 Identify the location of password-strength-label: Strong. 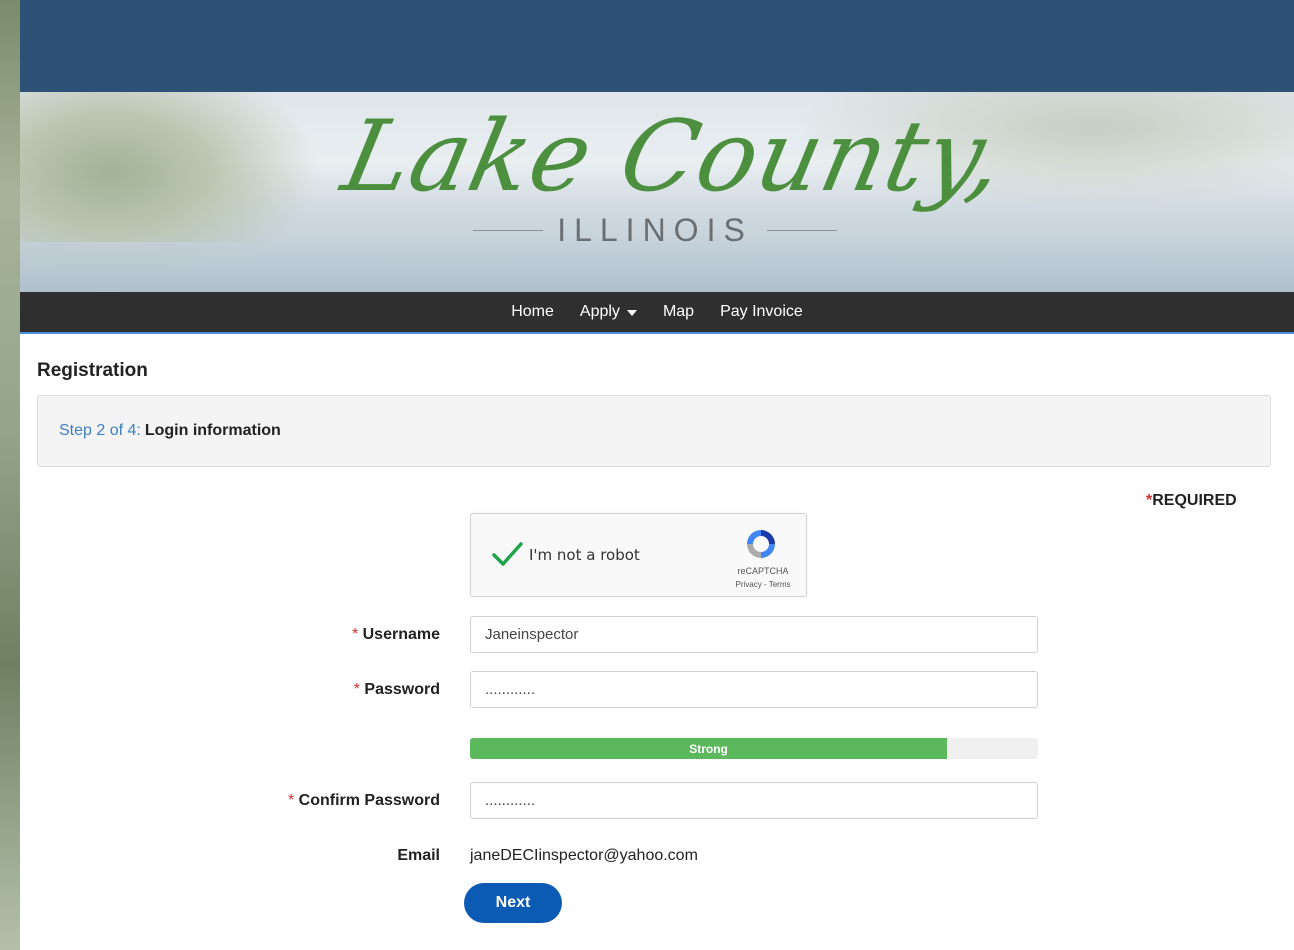
(708, 748).